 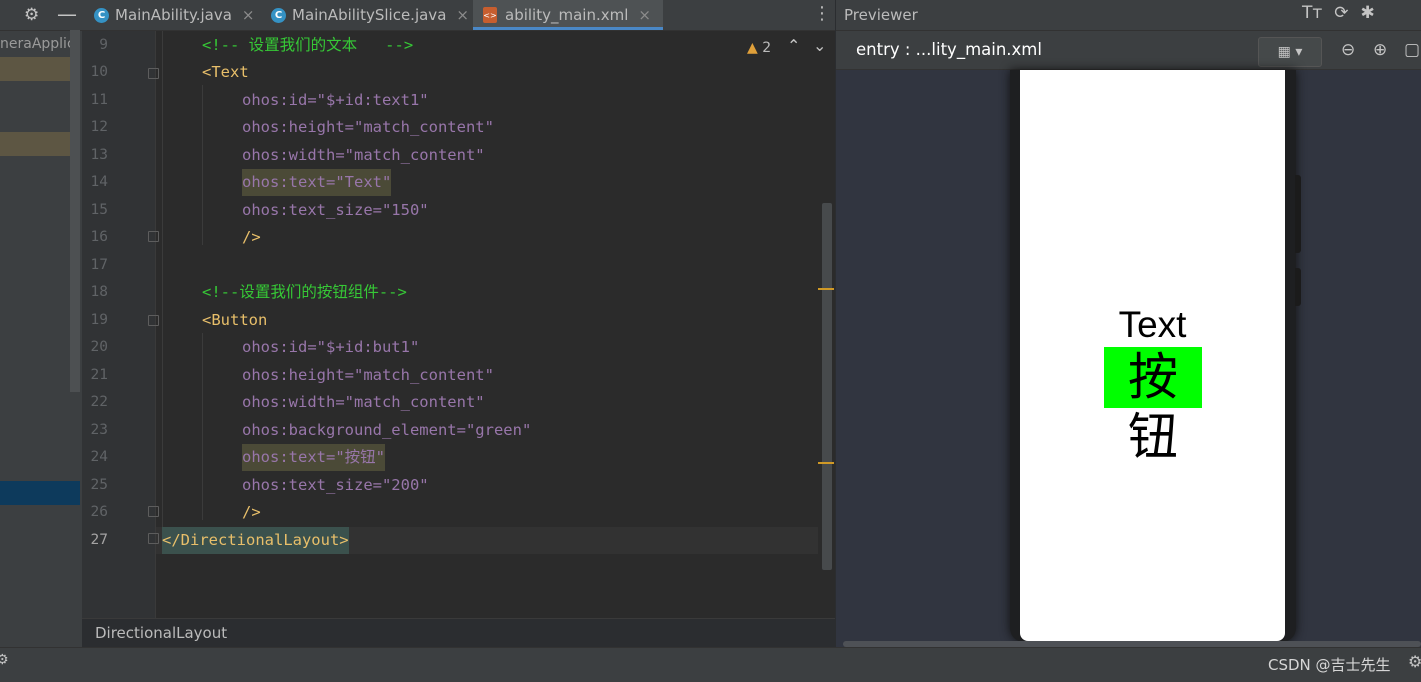 I want to click on tab-label: MainAbilitySlice.java, so click(x=369, y=15).